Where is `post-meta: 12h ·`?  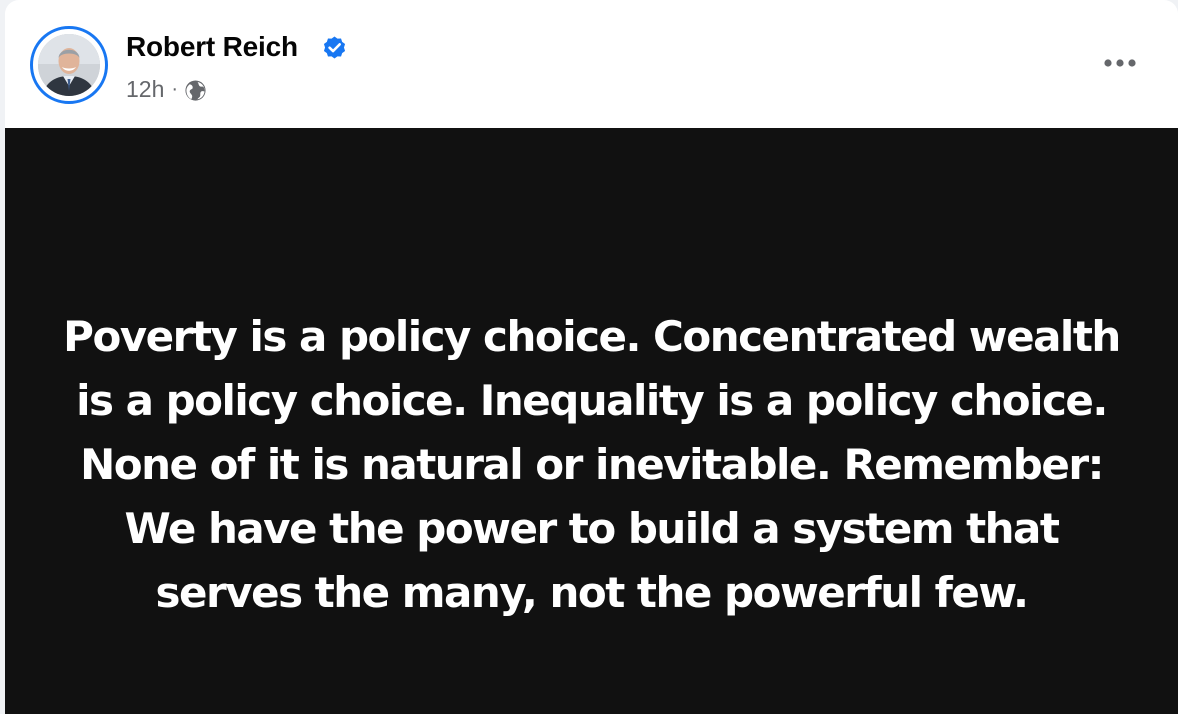
post-meta: 12h · is located at coordinates (166, 89).